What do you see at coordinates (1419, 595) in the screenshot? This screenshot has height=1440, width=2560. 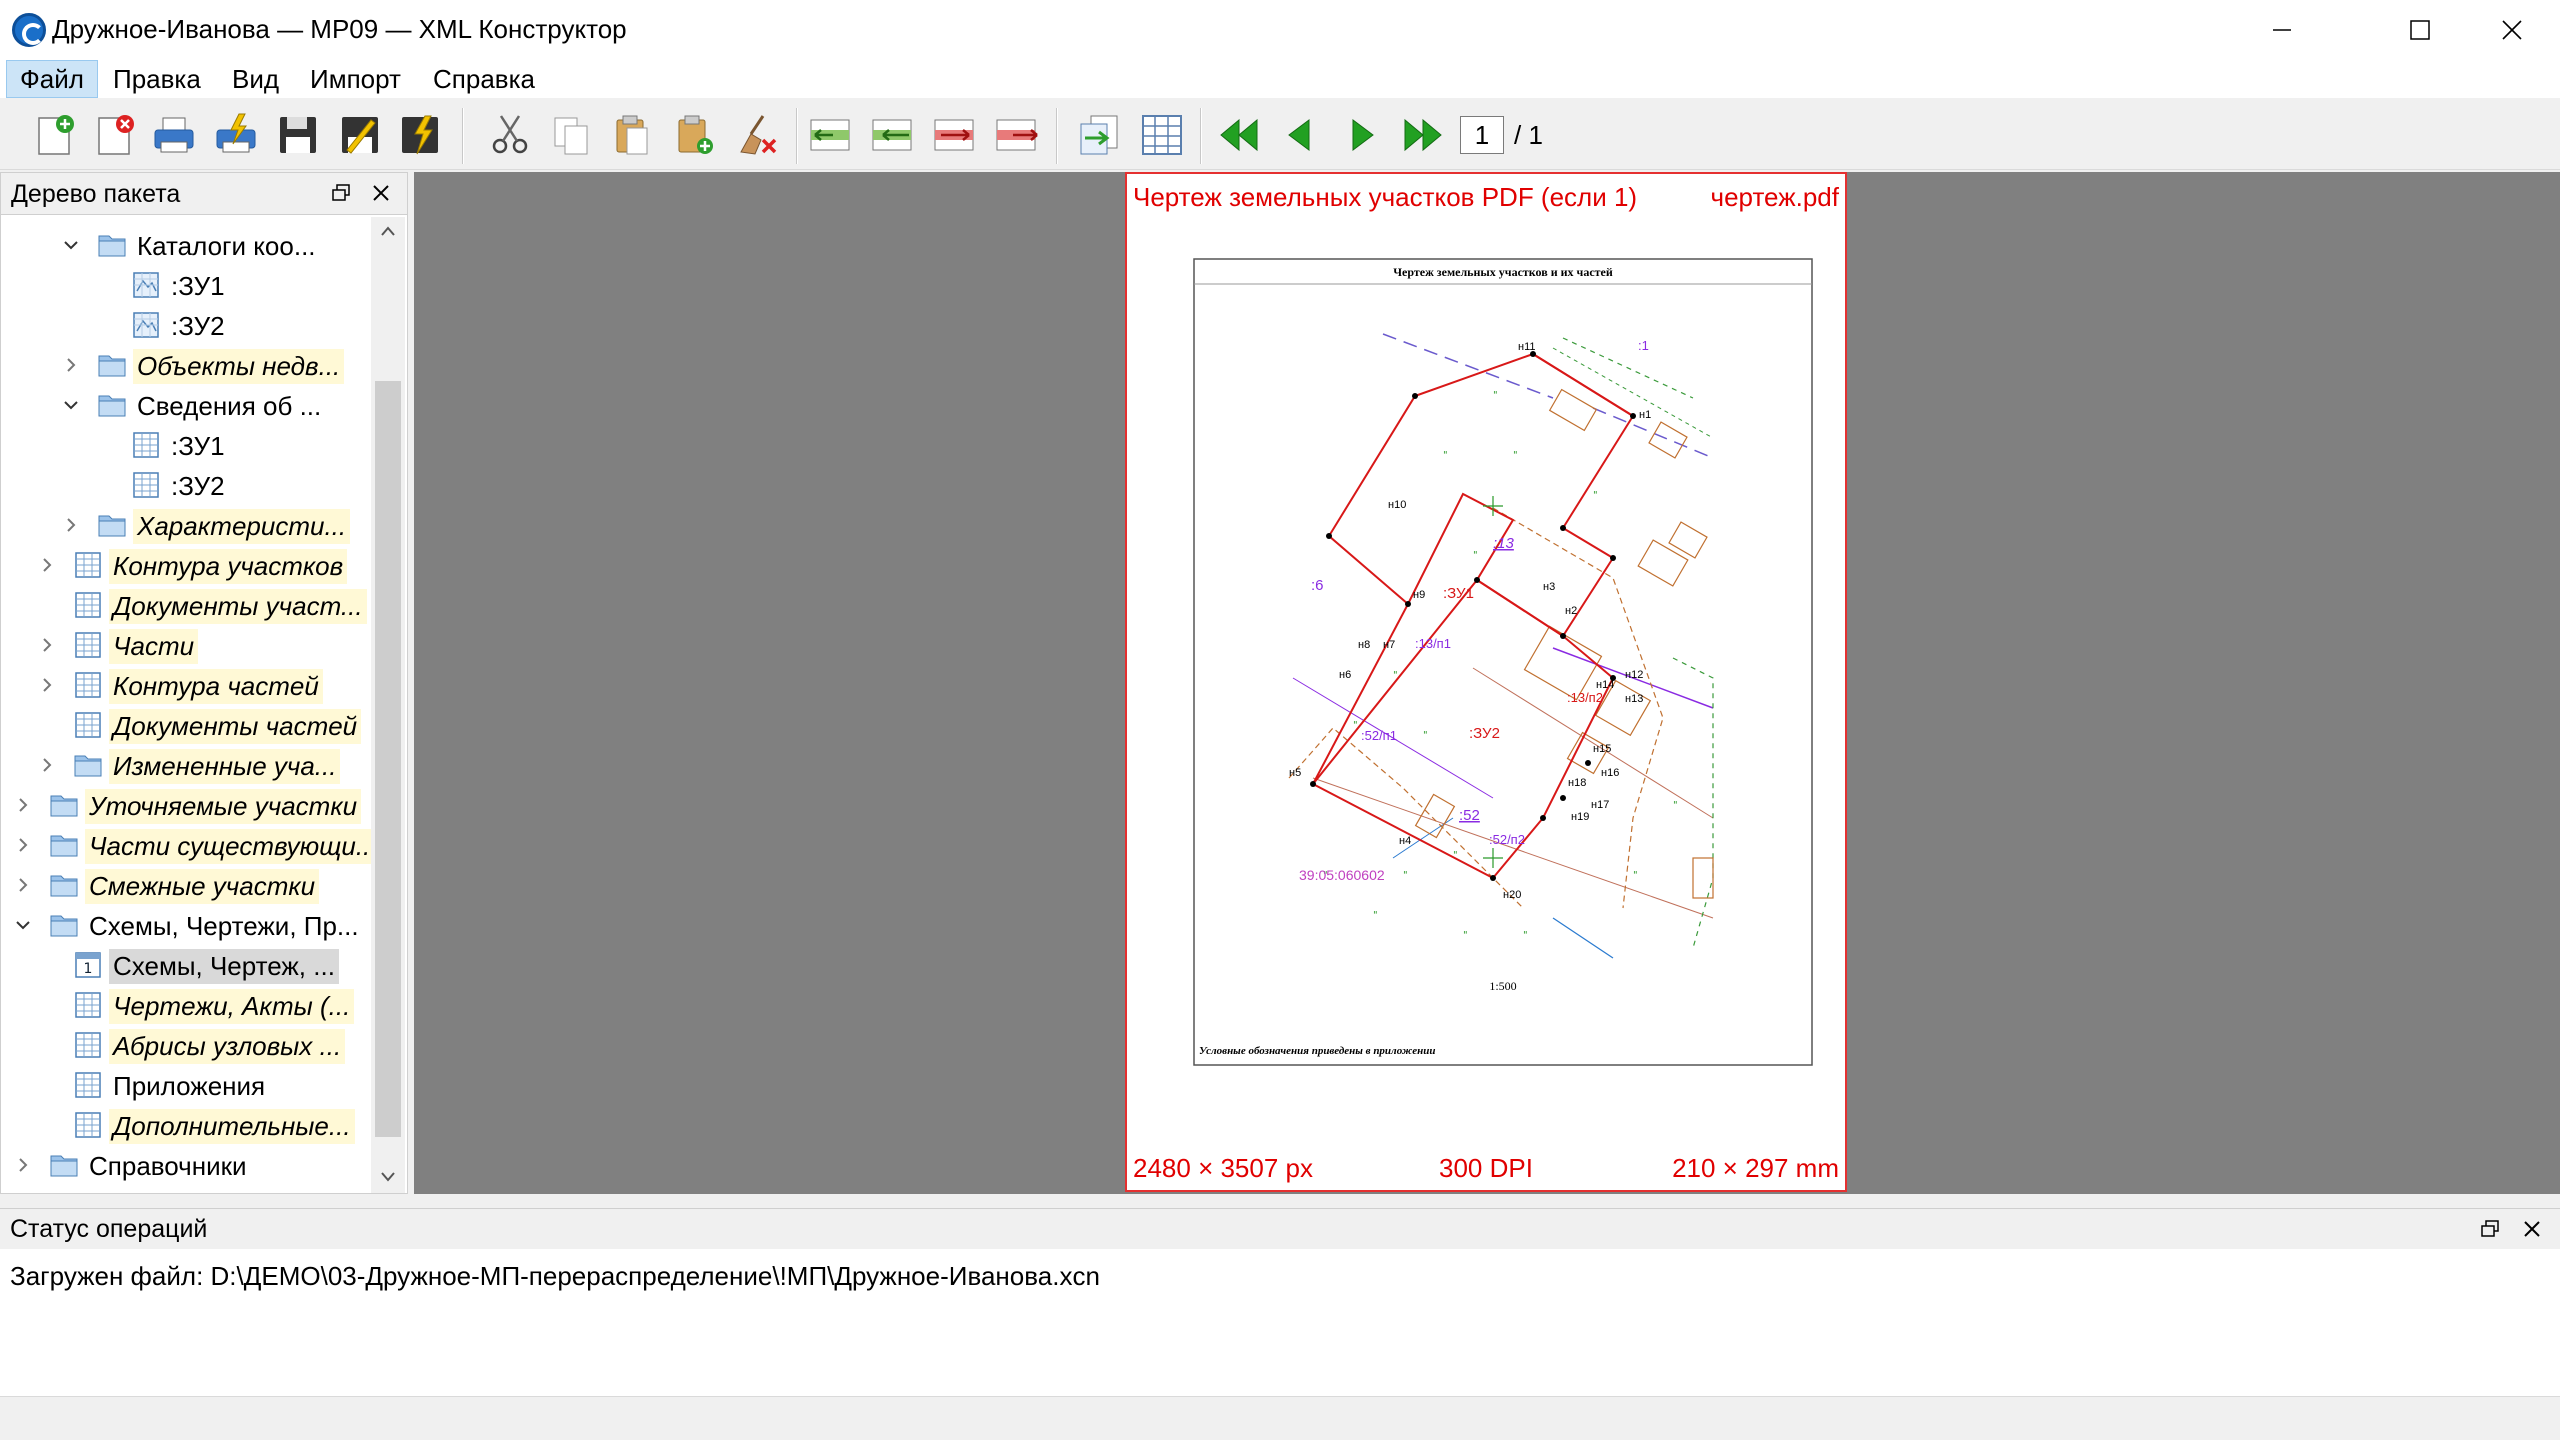 I see `drawing-label: н9` at bounding box center [1419, 595].